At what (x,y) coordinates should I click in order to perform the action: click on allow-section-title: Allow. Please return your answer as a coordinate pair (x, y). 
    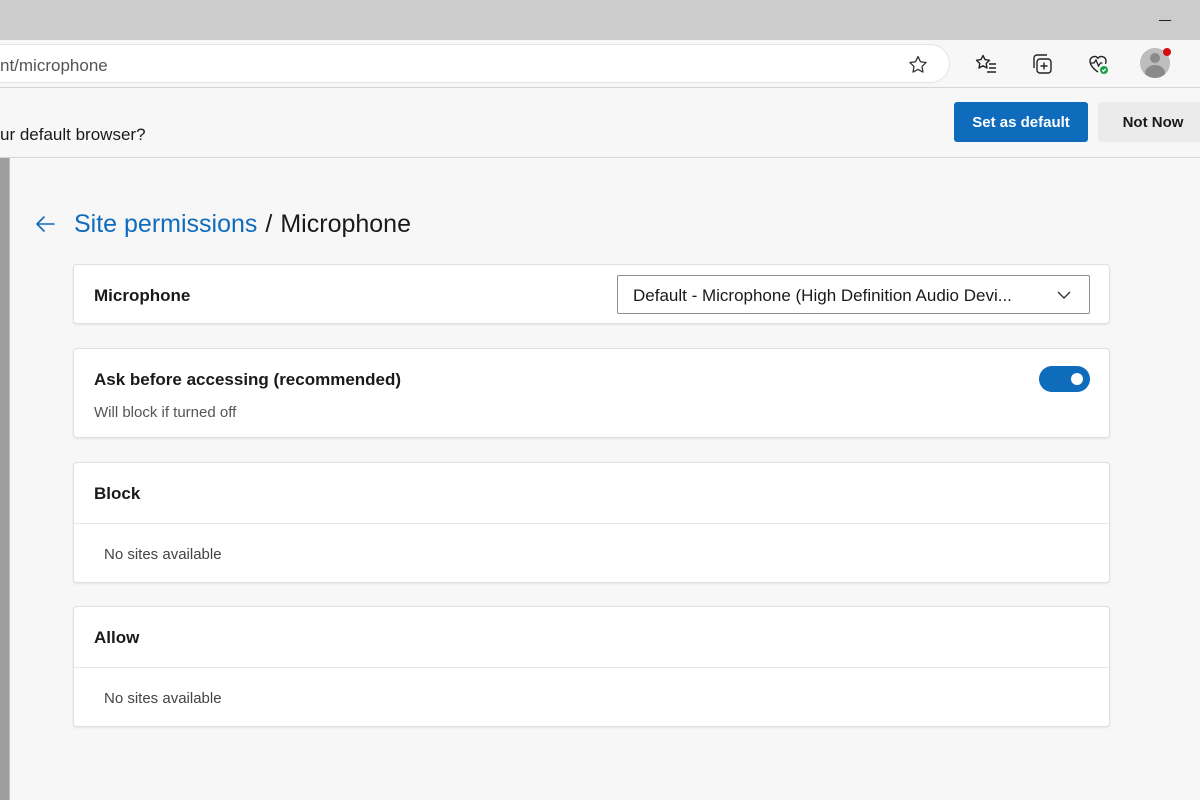
    Looking at the image, I should click on (117, 637).